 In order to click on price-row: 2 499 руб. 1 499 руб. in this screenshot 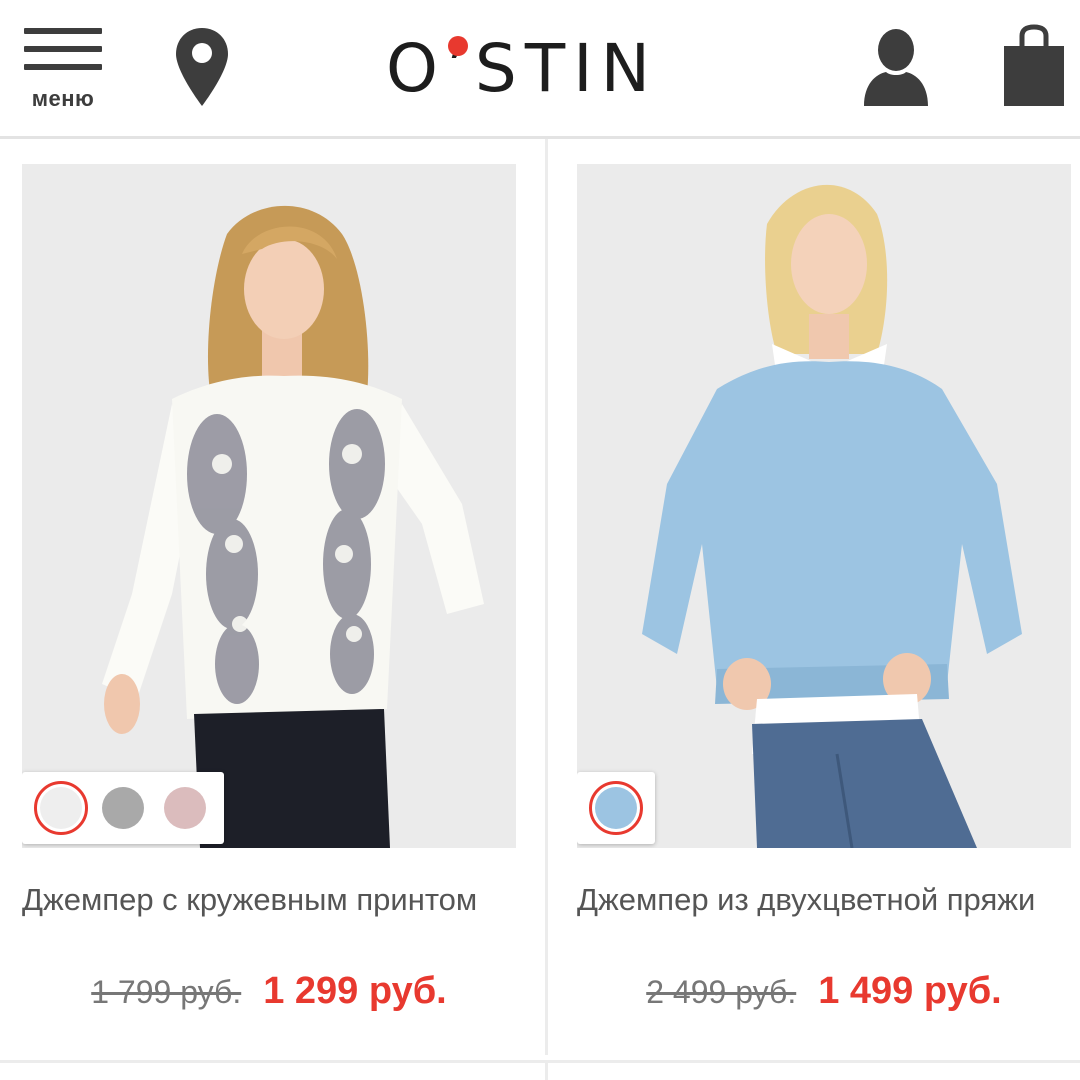, I will do `click(824, 991)`.